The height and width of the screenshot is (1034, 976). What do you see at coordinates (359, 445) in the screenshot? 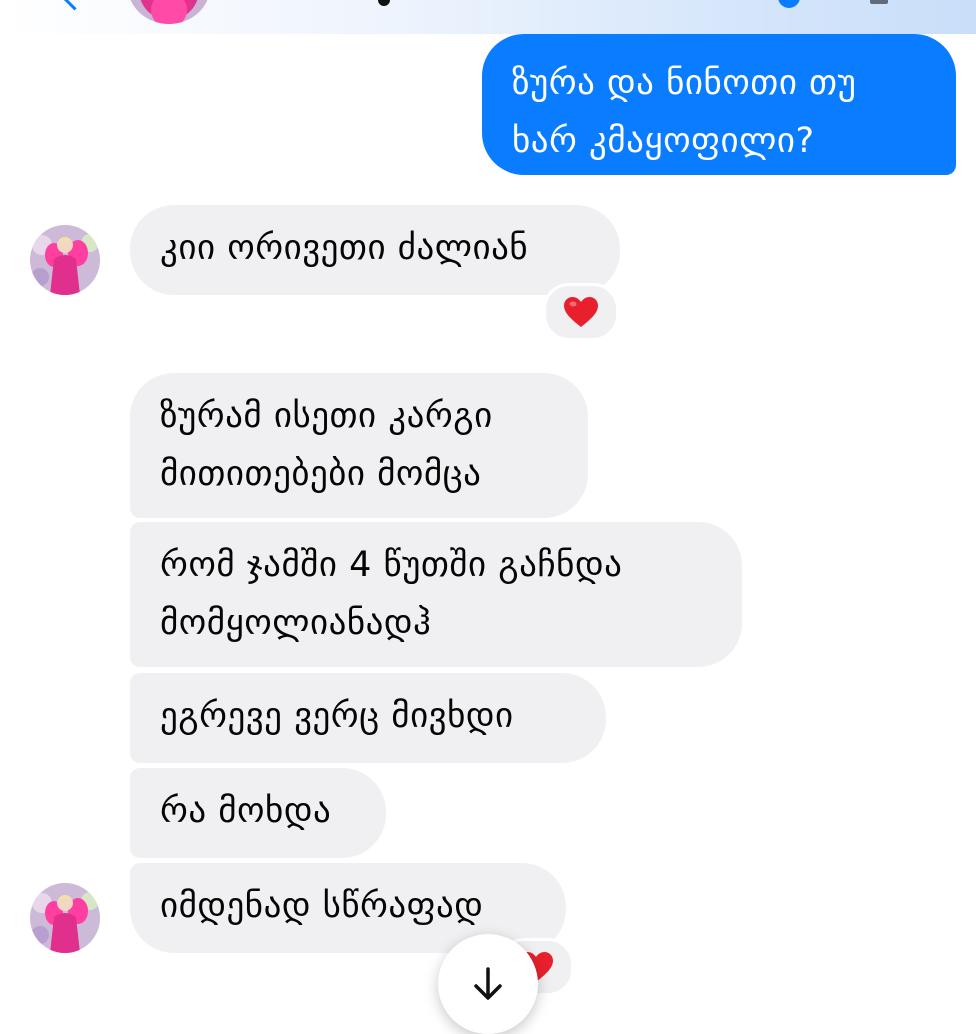
I see `incoming-message: ზურამ ისეთი კარგი მითითებები მომცა` at bounding box center [359, 445].